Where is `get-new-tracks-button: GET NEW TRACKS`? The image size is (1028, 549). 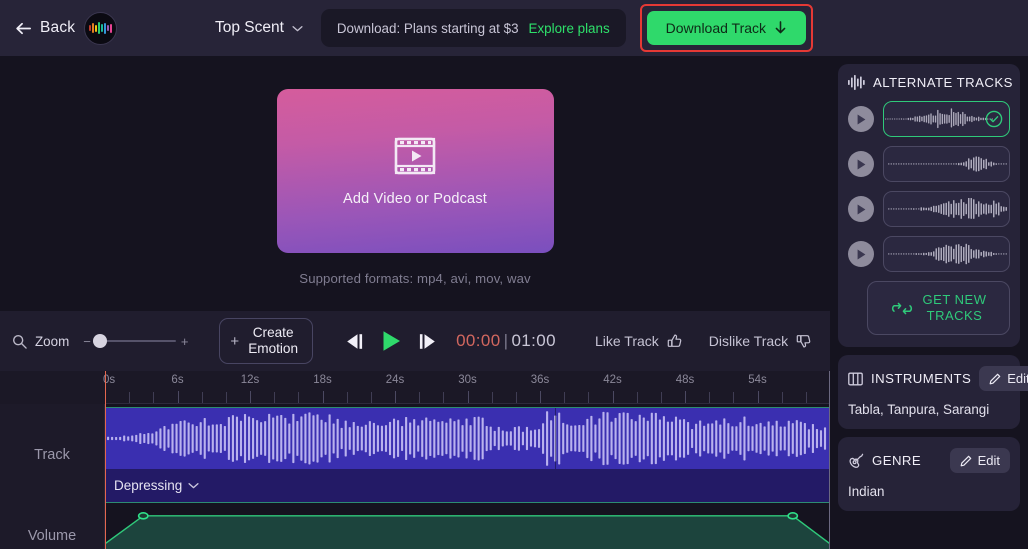
get-new-tracks-button: GET NEW TRACKS is located at coordinates (938, 308).